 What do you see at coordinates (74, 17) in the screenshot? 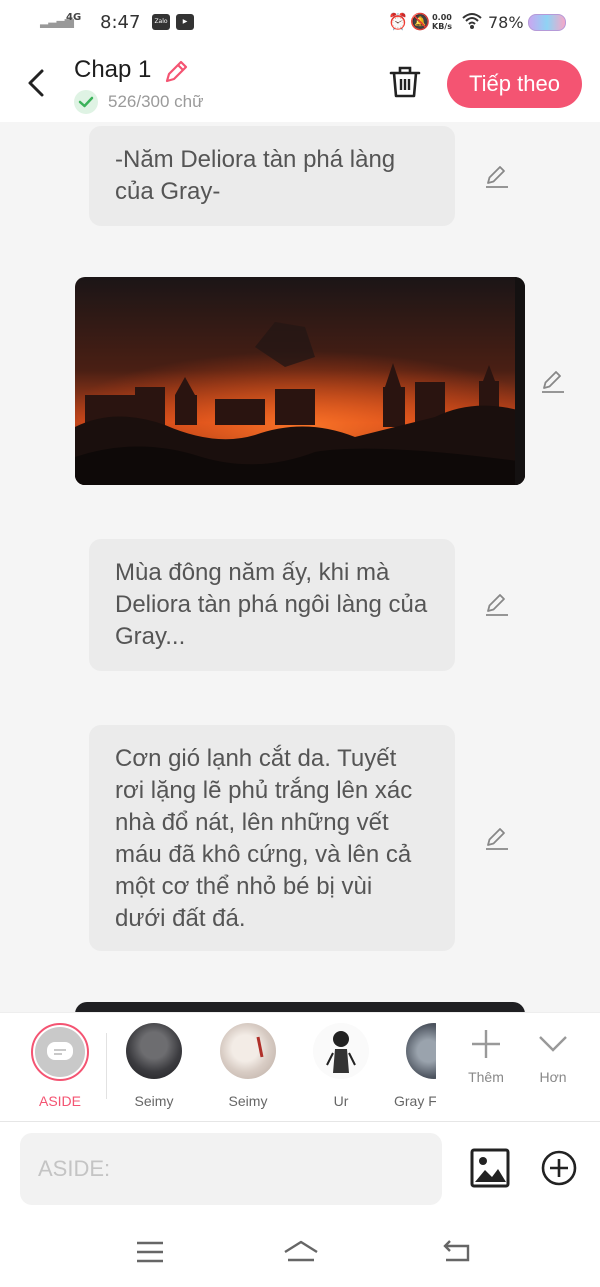
I see `network-type: 4G` at bounding box center [74, 17].